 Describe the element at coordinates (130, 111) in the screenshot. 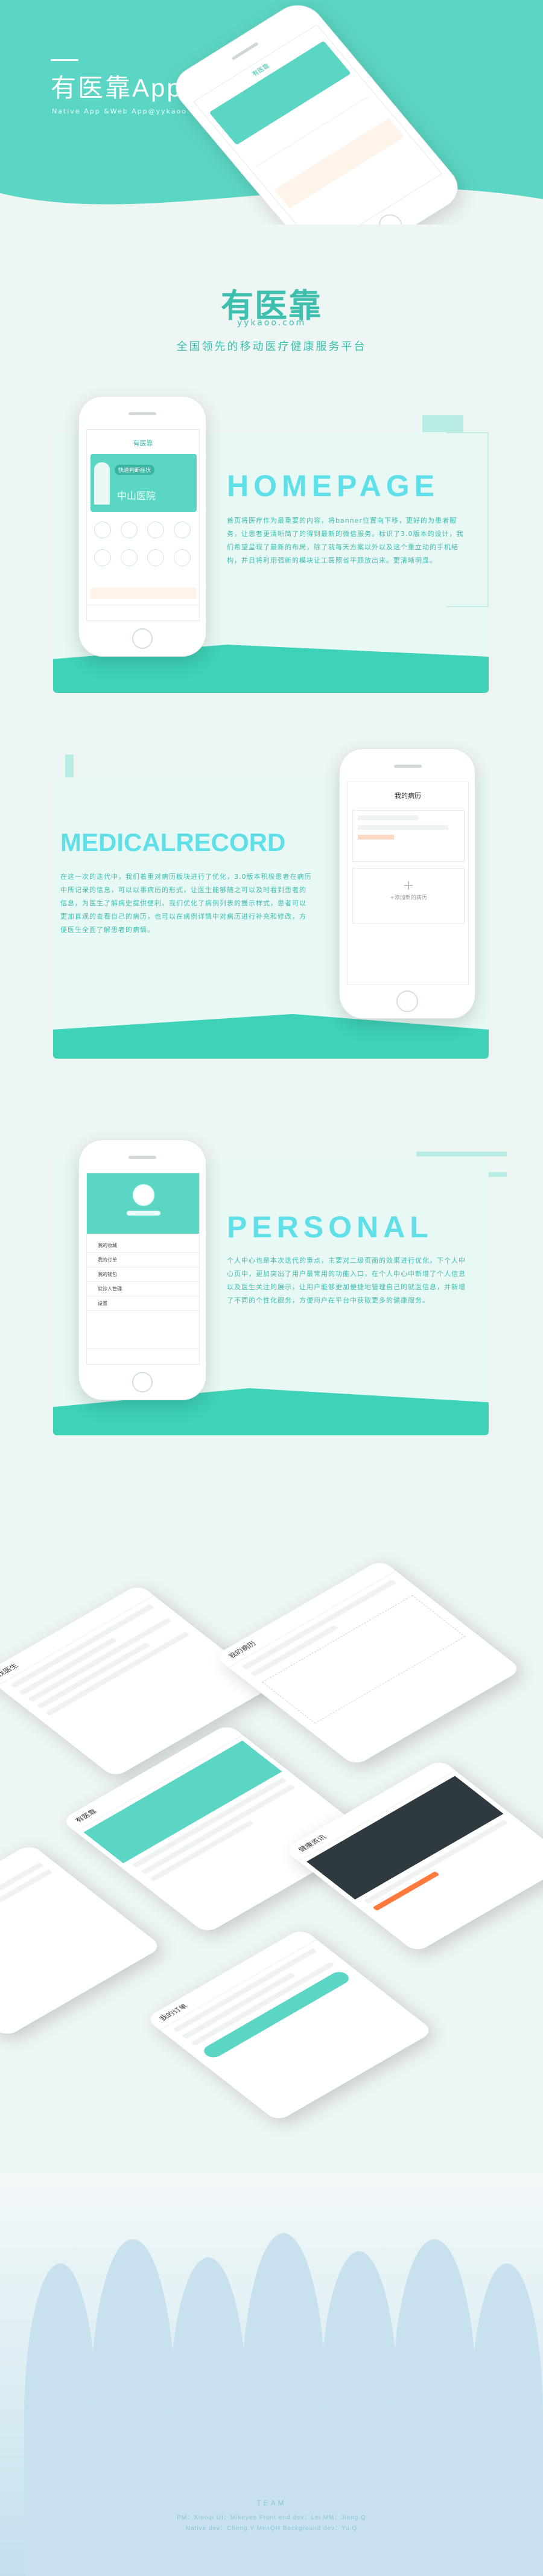

I see `hero-subtitle: Native App &Web App@yykaoo.com` at that location.